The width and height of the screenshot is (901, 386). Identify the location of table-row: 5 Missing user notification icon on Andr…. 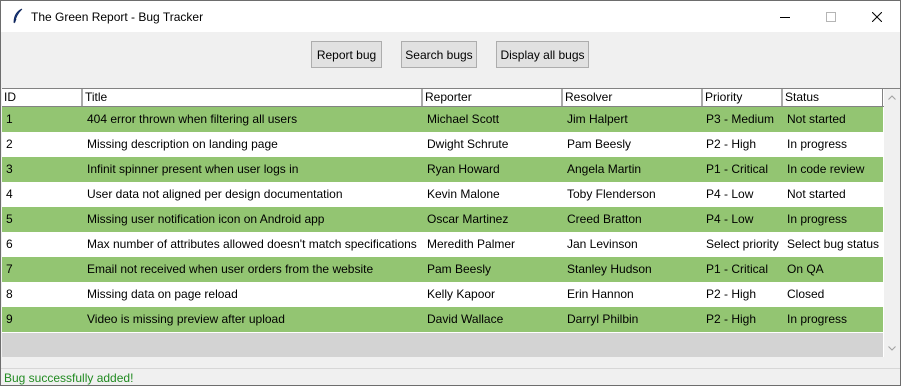
(442, 219).